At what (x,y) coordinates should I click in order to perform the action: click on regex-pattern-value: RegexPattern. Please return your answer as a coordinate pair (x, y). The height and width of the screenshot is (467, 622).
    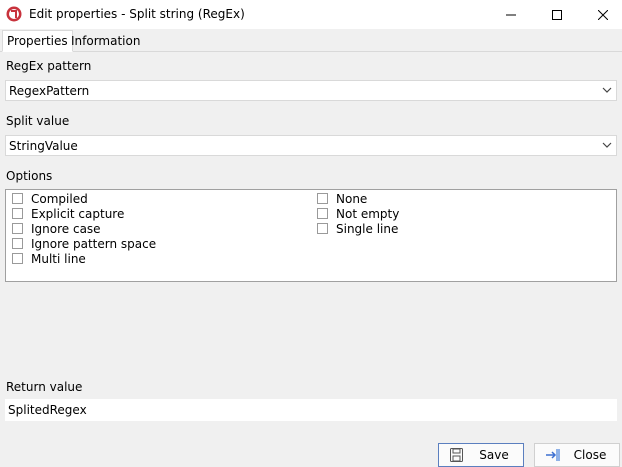
    Looking at the image, I should click on (49, 91).